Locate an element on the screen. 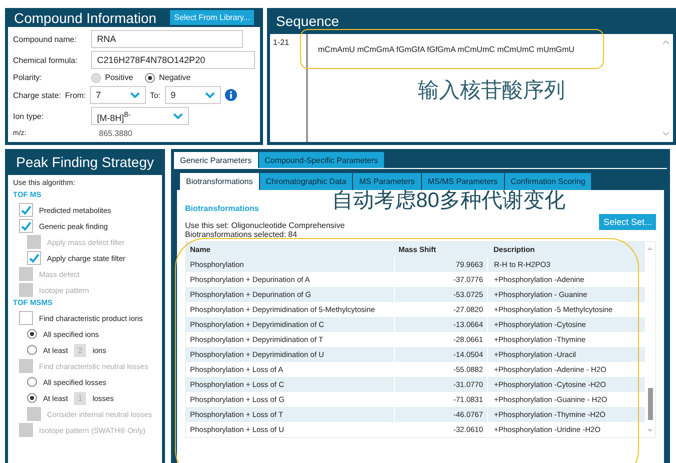  info-icon is located at coordinates (230, 95).